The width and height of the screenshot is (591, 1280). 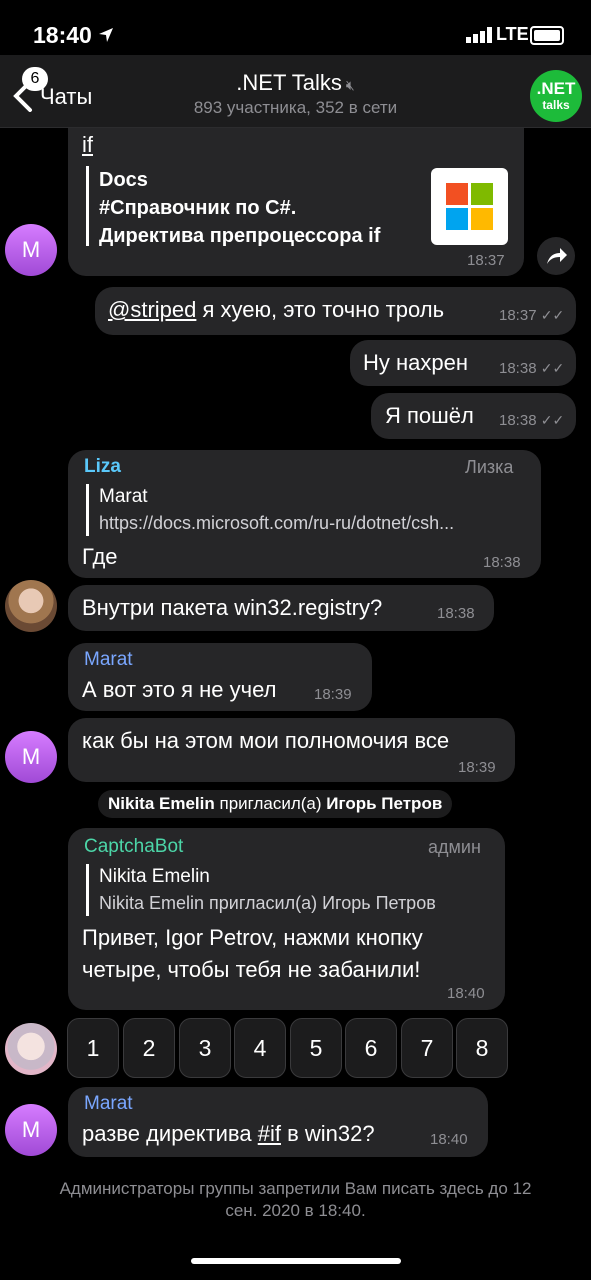 What do you see at coordinates (276, 309) in the screenshot?
I see `message-text: @striped я хуею, это точно троль` at bounding box center [276, 309].